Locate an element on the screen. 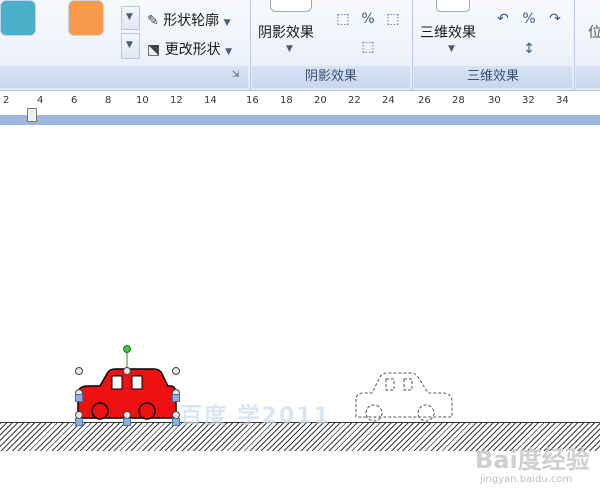  ruler-number: 32 is located at coordinates (528, 100).